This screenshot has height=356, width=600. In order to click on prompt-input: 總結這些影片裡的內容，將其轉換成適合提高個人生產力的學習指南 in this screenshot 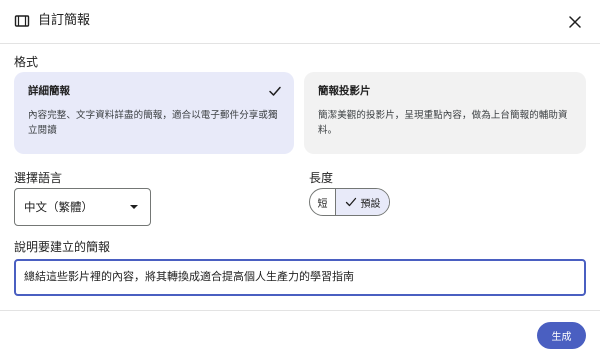, I will do `click(300, 277)`.